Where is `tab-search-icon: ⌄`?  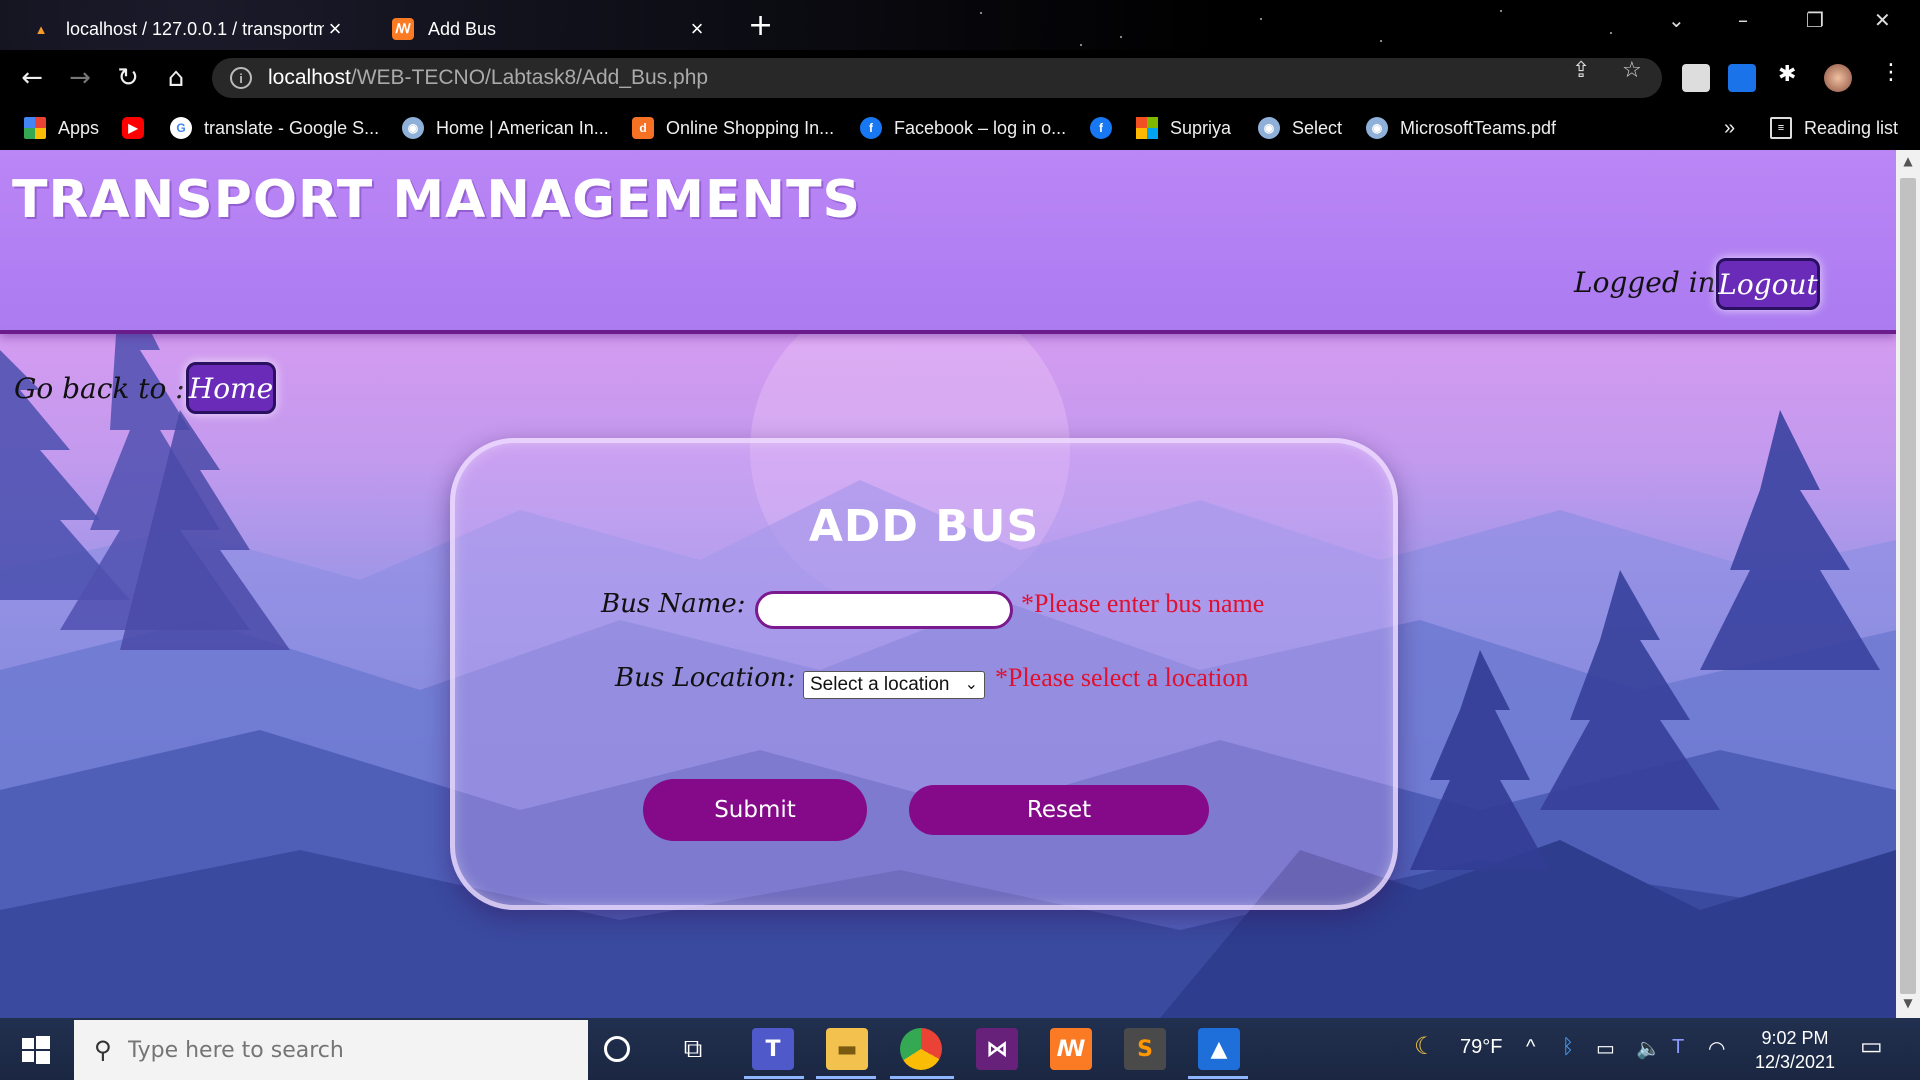 tab-search-icon: ⌄ is located at coordinates (1676, 20).